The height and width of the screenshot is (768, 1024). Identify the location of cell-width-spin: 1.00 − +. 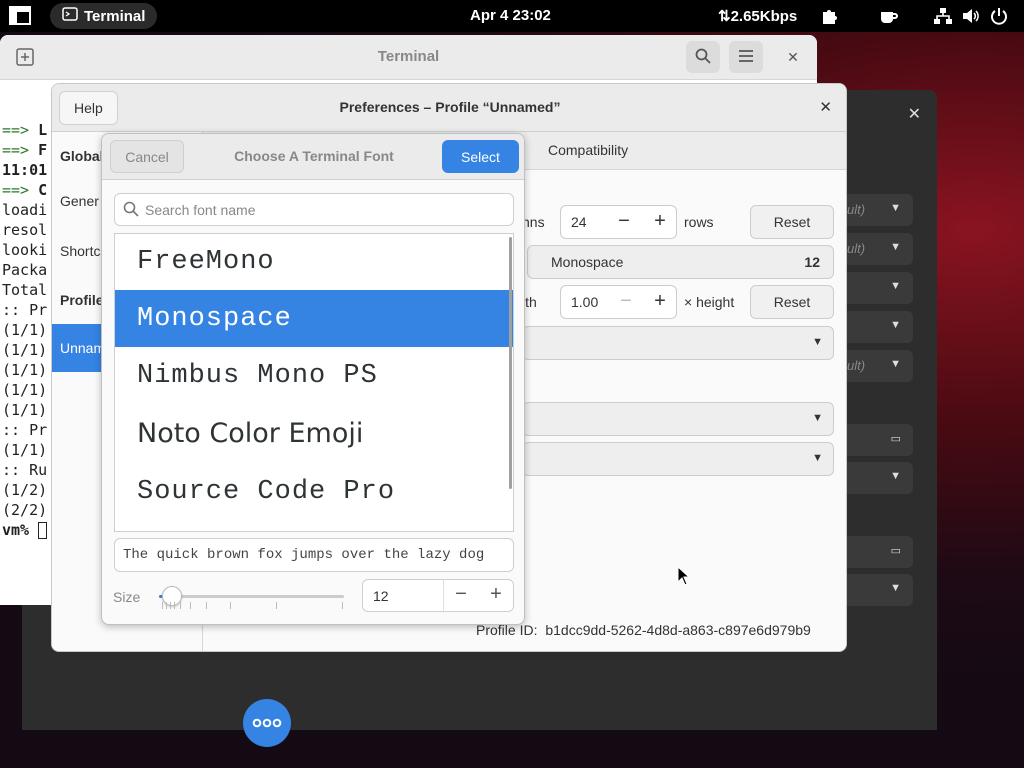
(618, 302).